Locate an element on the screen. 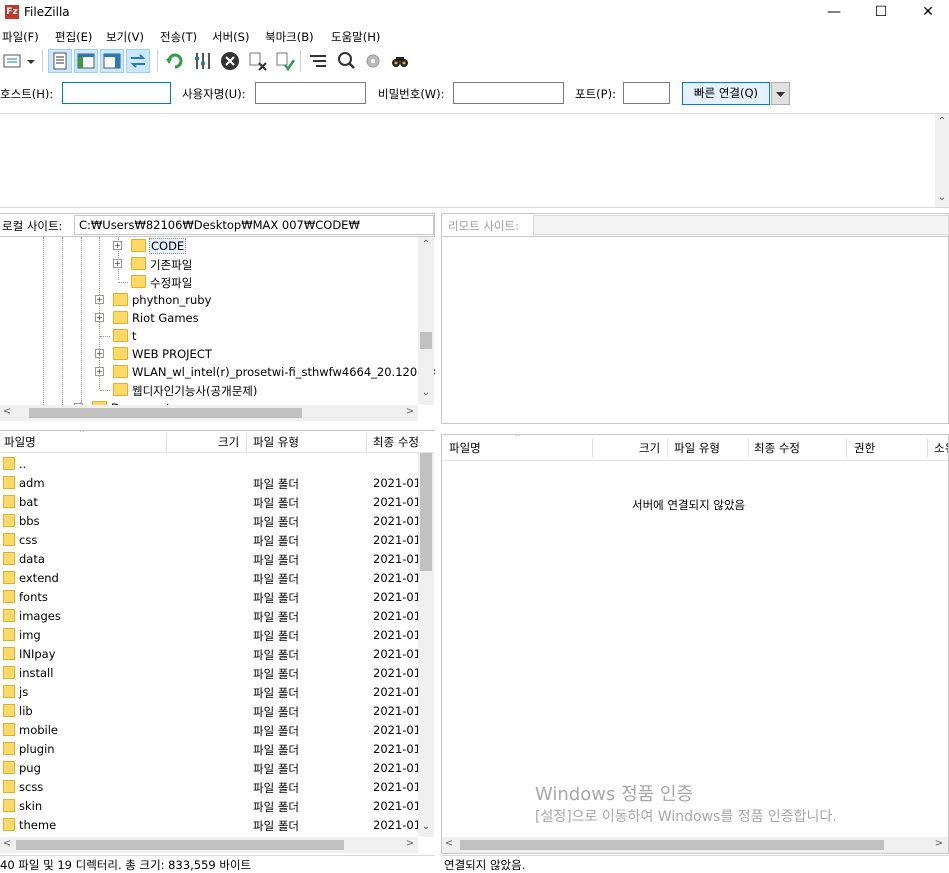 The image size is (949, 873). file-row: .. is located at coordinates (209, 463).